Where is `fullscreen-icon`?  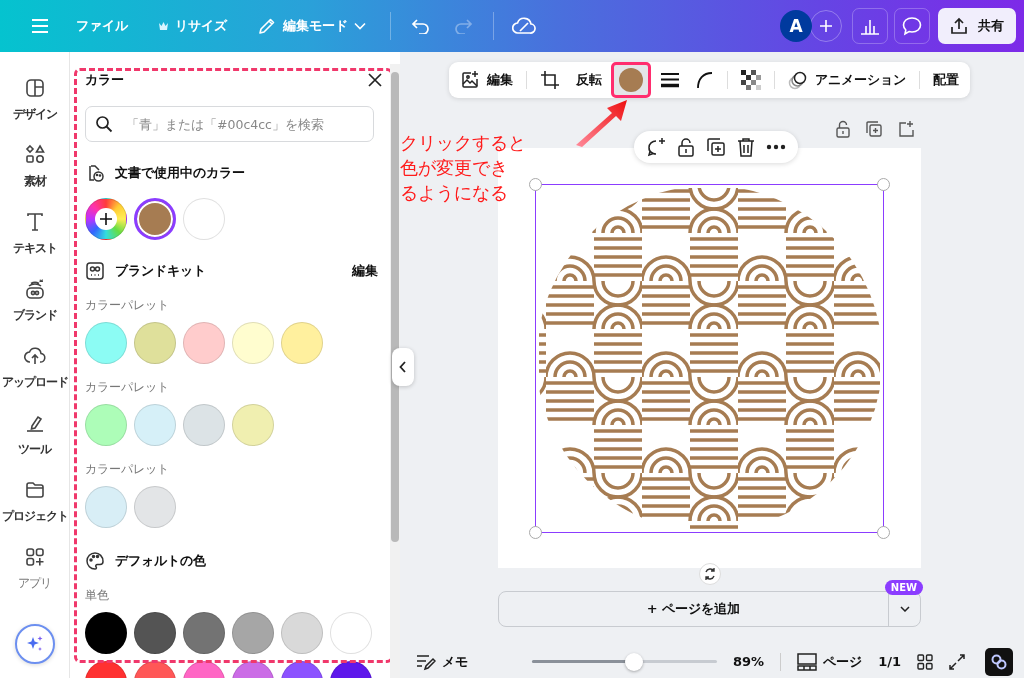
fullscreen-icon is located at coordinates (956, 661).